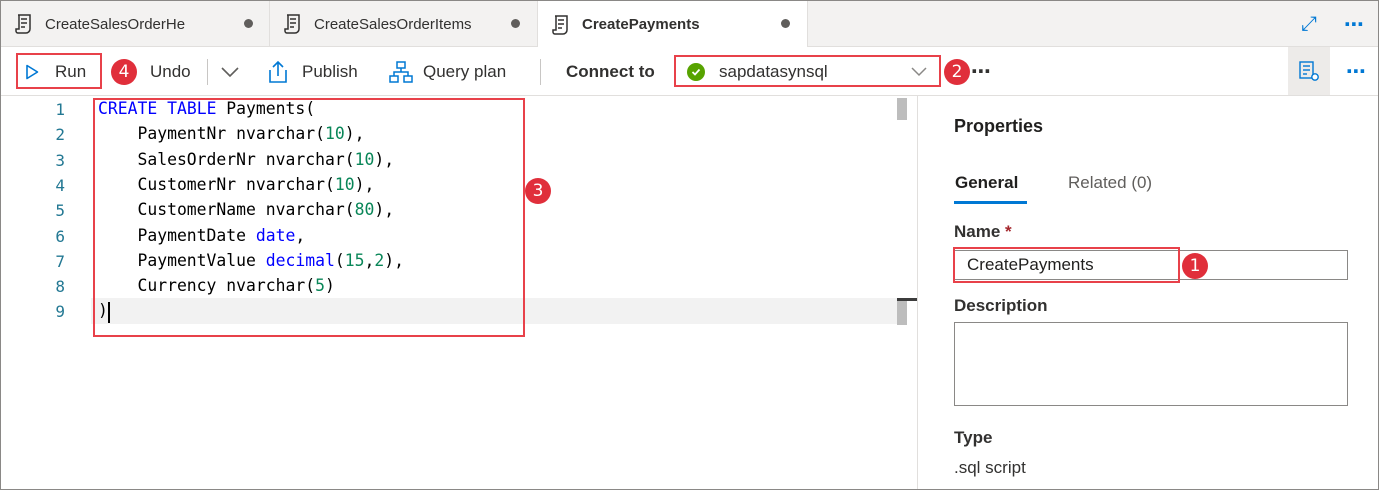 The height and width of the screenshot is (490, 1379). I want to click on properties-title: Properties, so click(999, 126).